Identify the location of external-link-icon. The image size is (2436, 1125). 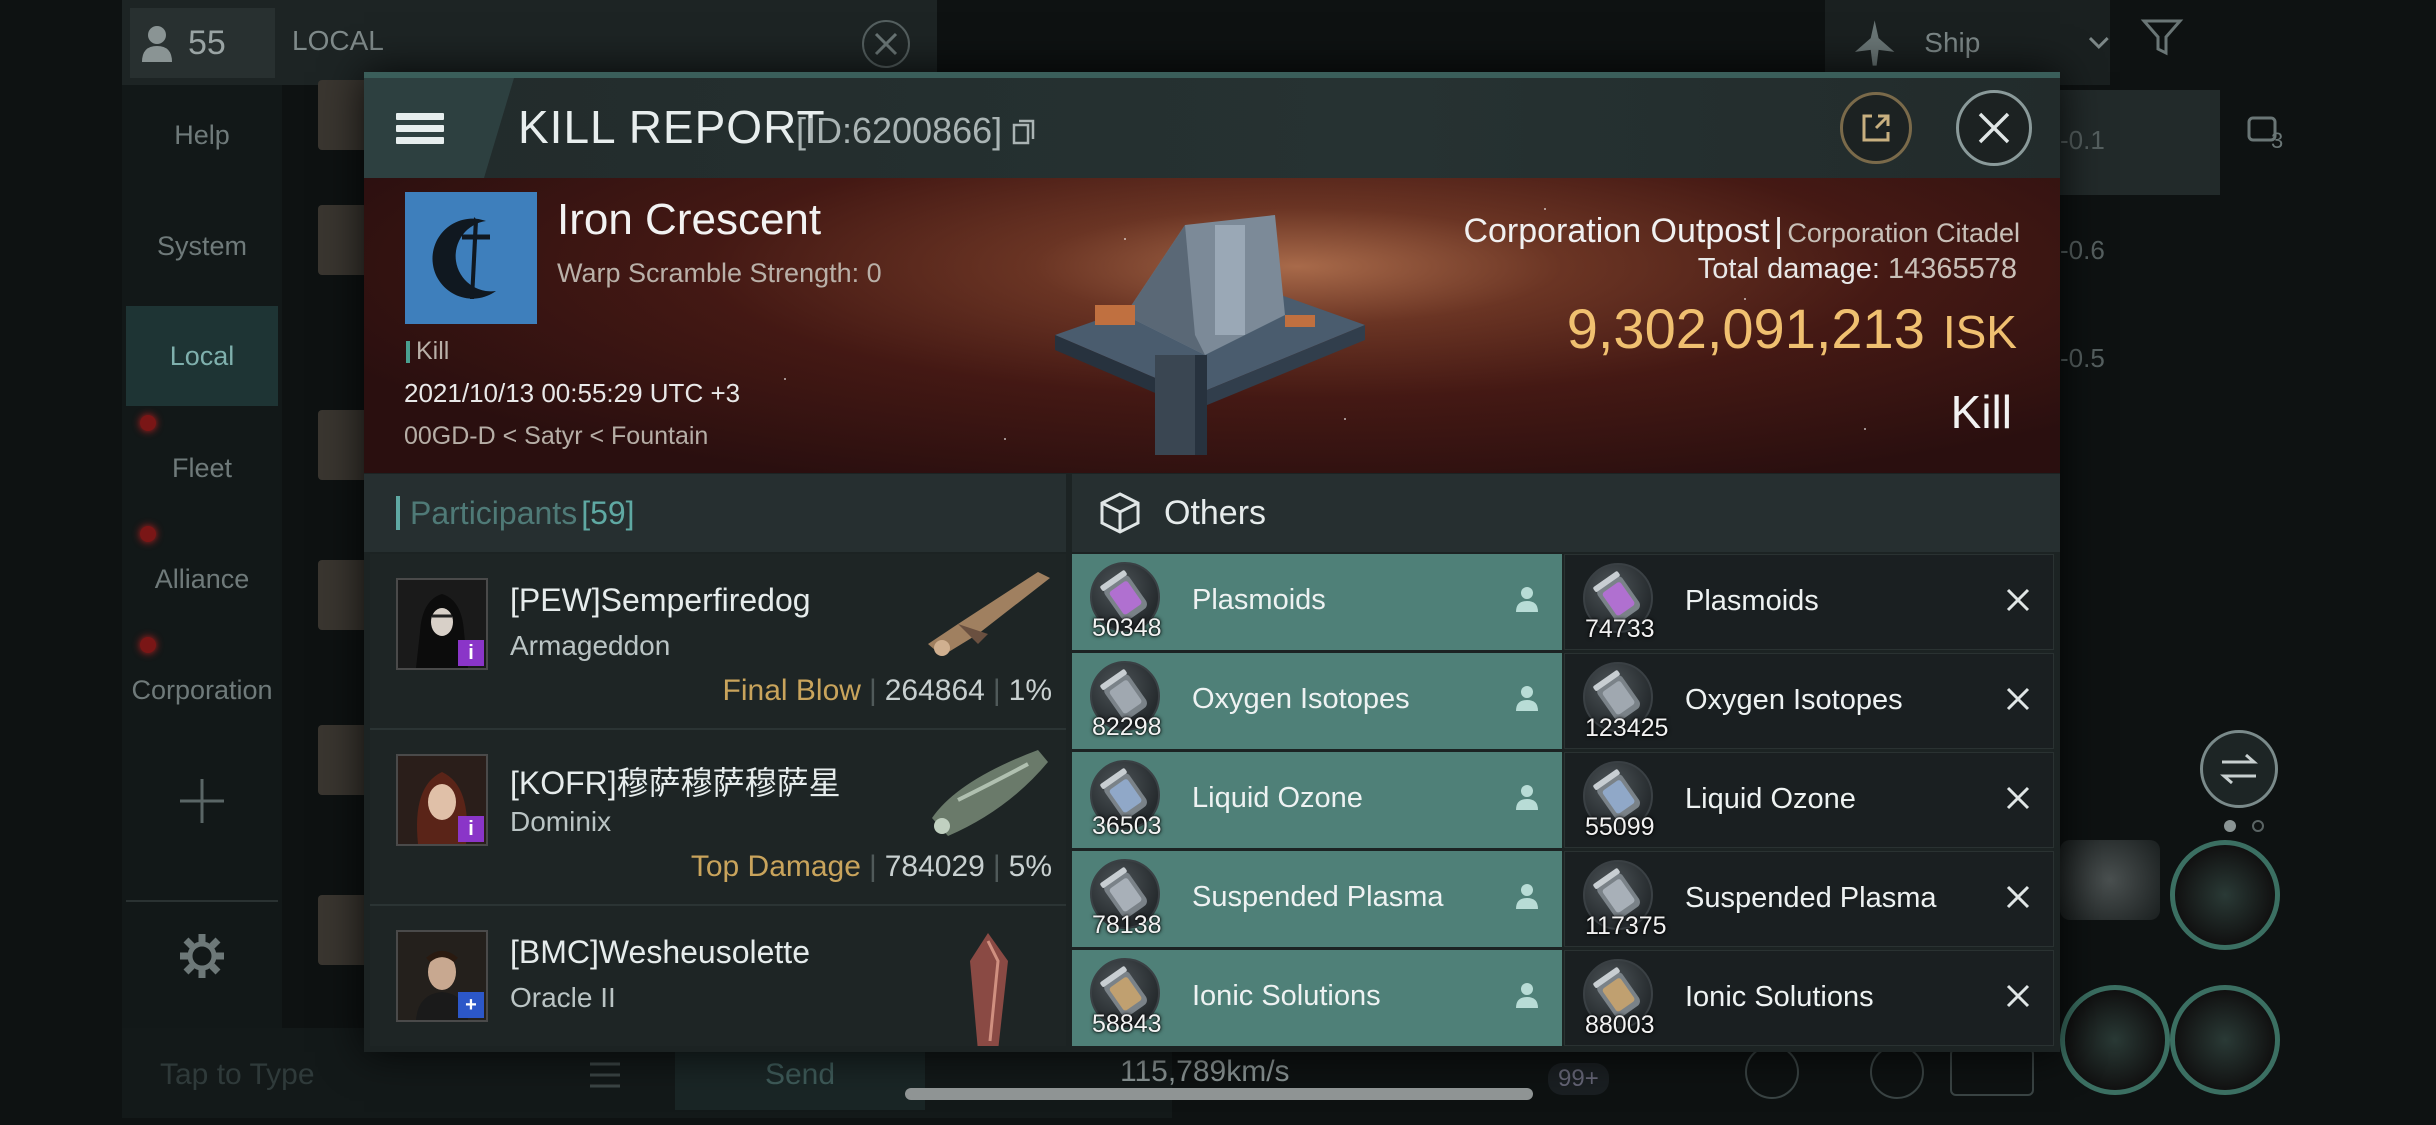
(1876, 128).